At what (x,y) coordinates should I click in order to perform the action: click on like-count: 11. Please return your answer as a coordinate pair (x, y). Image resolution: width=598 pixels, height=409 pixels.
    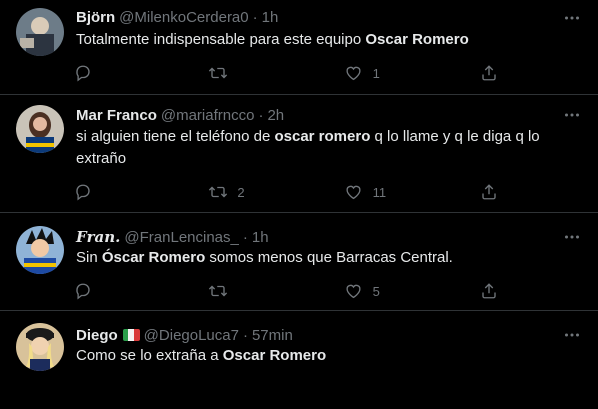
    Looking at the image, I should click on (379, 192).